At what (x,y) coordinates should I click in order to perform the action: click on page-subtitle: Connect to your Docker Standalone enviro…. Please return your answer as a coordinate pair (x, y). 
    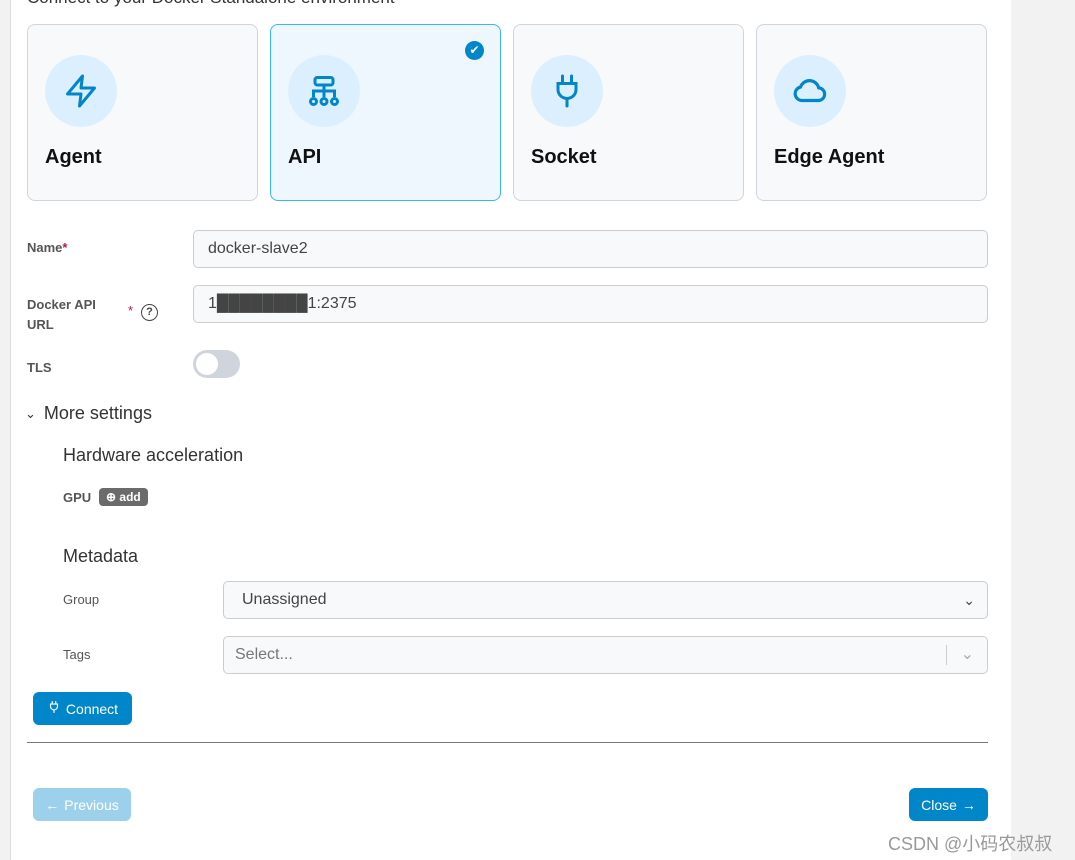
    Looking at the image, I should click on (211, 4).